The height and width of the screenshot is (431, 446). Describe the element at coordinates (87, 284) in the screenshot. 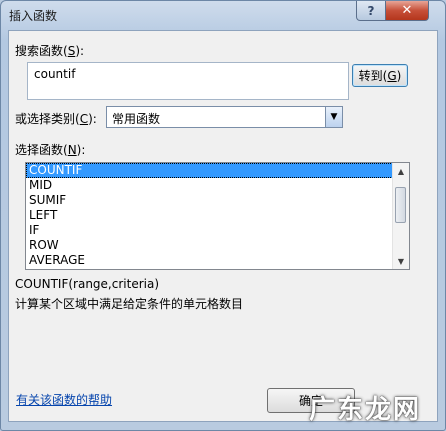

I see `function-signature: COUNTIF(range,criteria)` at that location.